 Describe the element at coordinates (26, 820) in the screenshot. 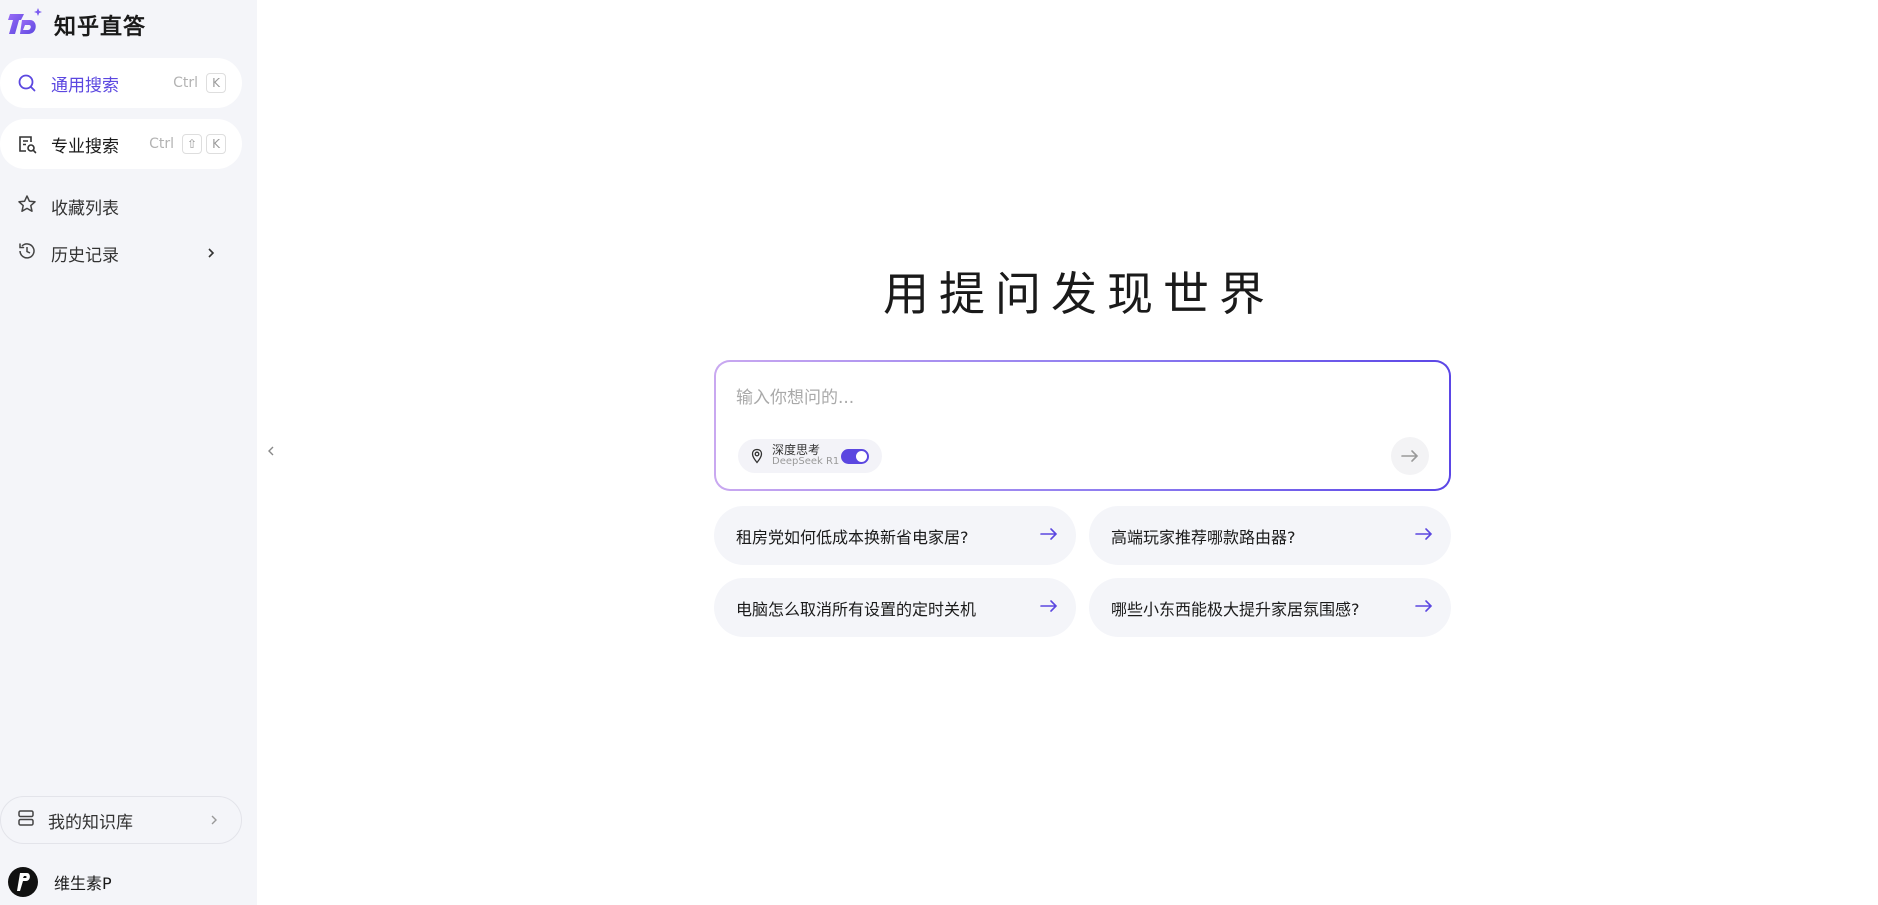

I see `database-icon` at that location.